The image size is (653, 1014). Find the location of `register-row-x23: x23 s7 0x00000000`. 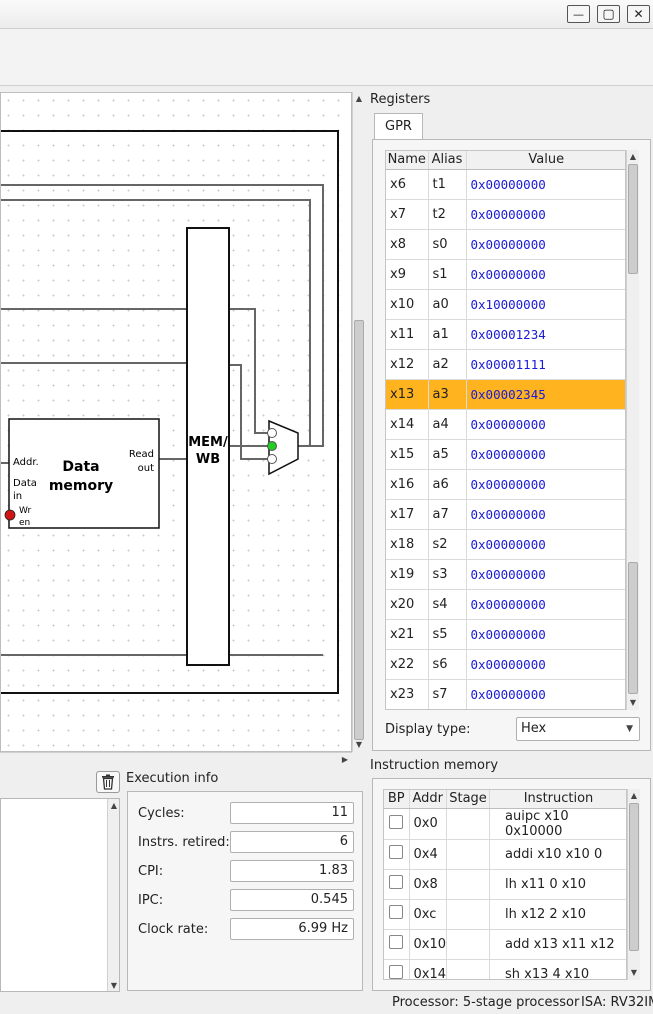

register-row-x23: x23 s7 0x00000000 is located at coordinates (505, 694).